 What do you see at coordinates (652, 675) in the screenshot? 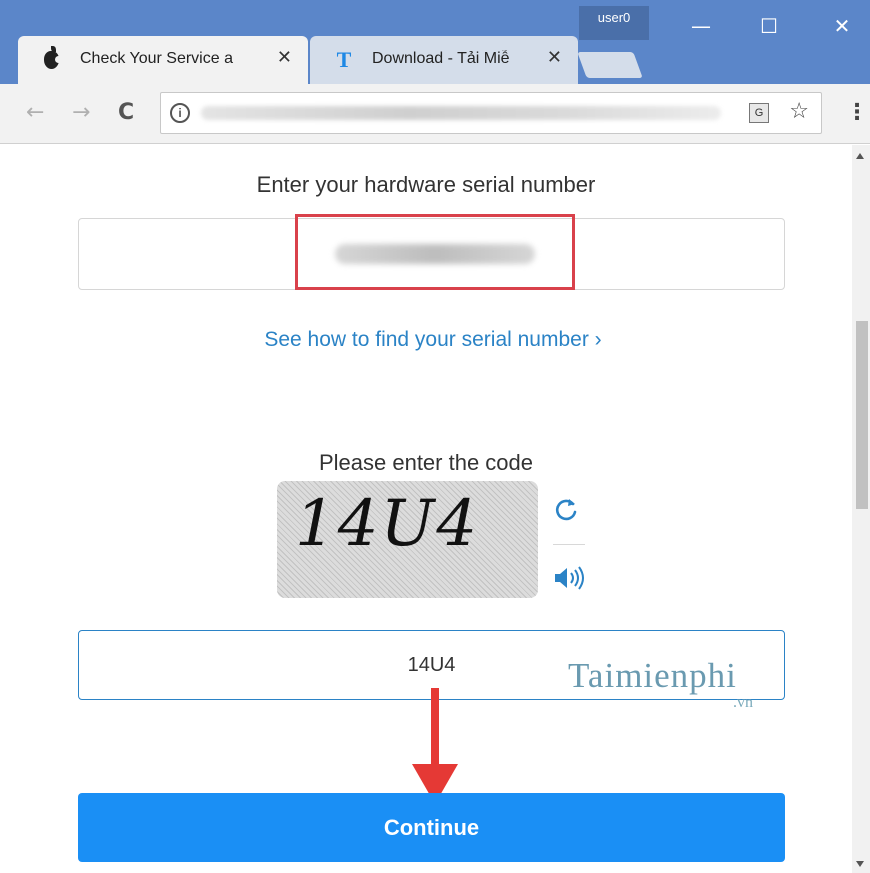
I see `watermark-logo: Taimienphi` at bounding box center [652, 675].